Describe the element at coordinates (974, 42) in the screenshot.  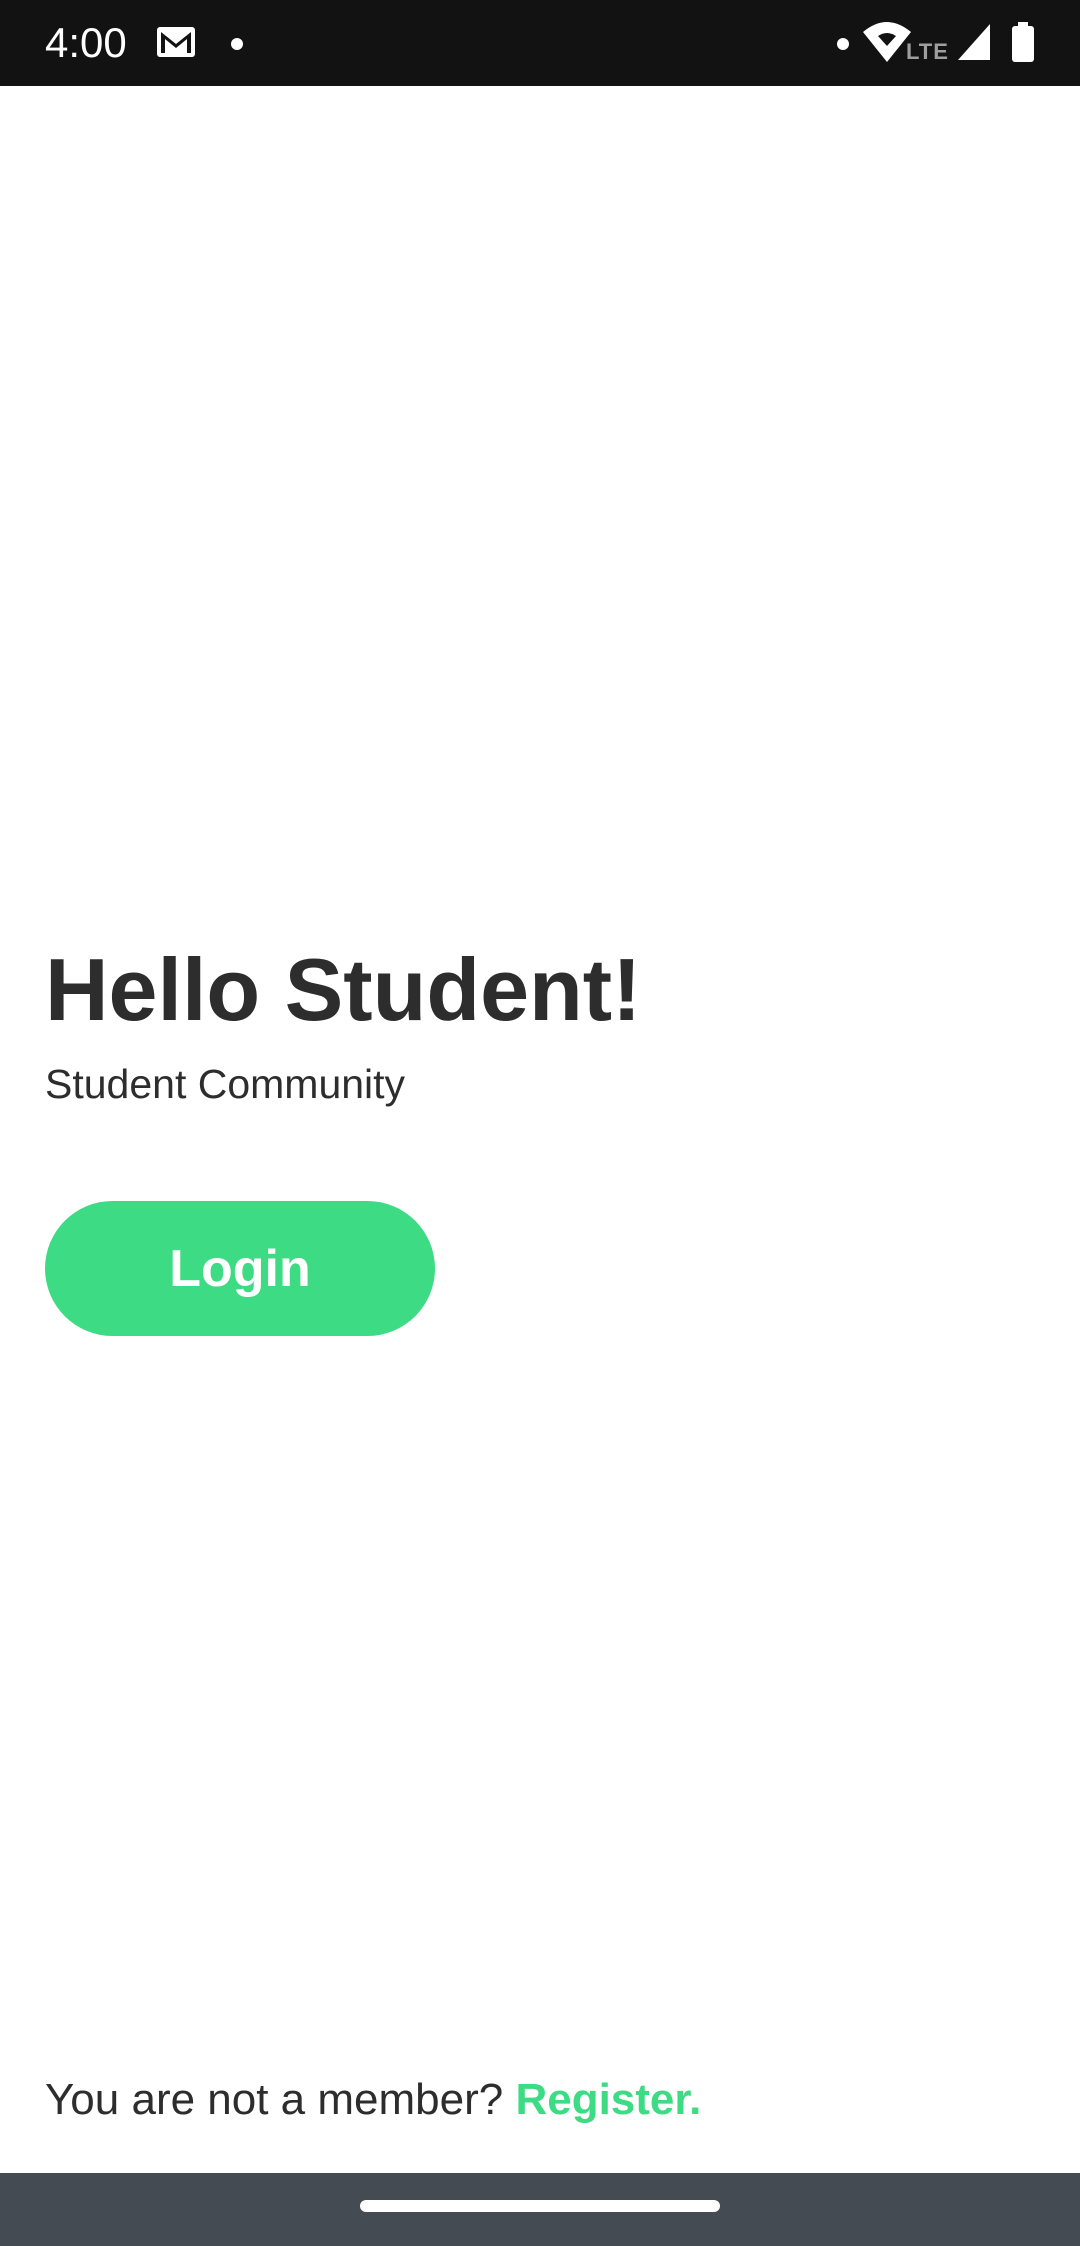
I see `signal-icon` at that location.